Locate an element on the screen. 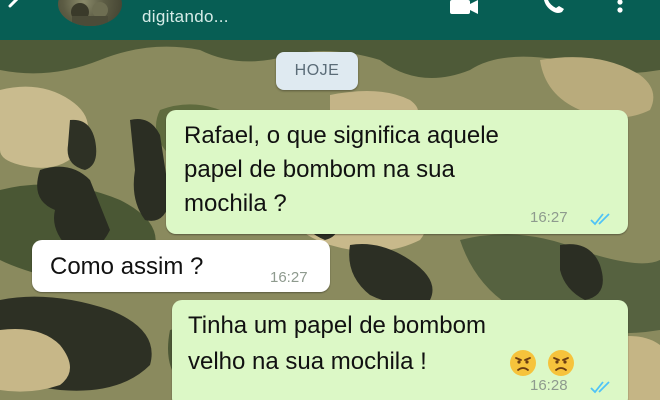  date-chip: HOJE is located at coordinates (317, 71).